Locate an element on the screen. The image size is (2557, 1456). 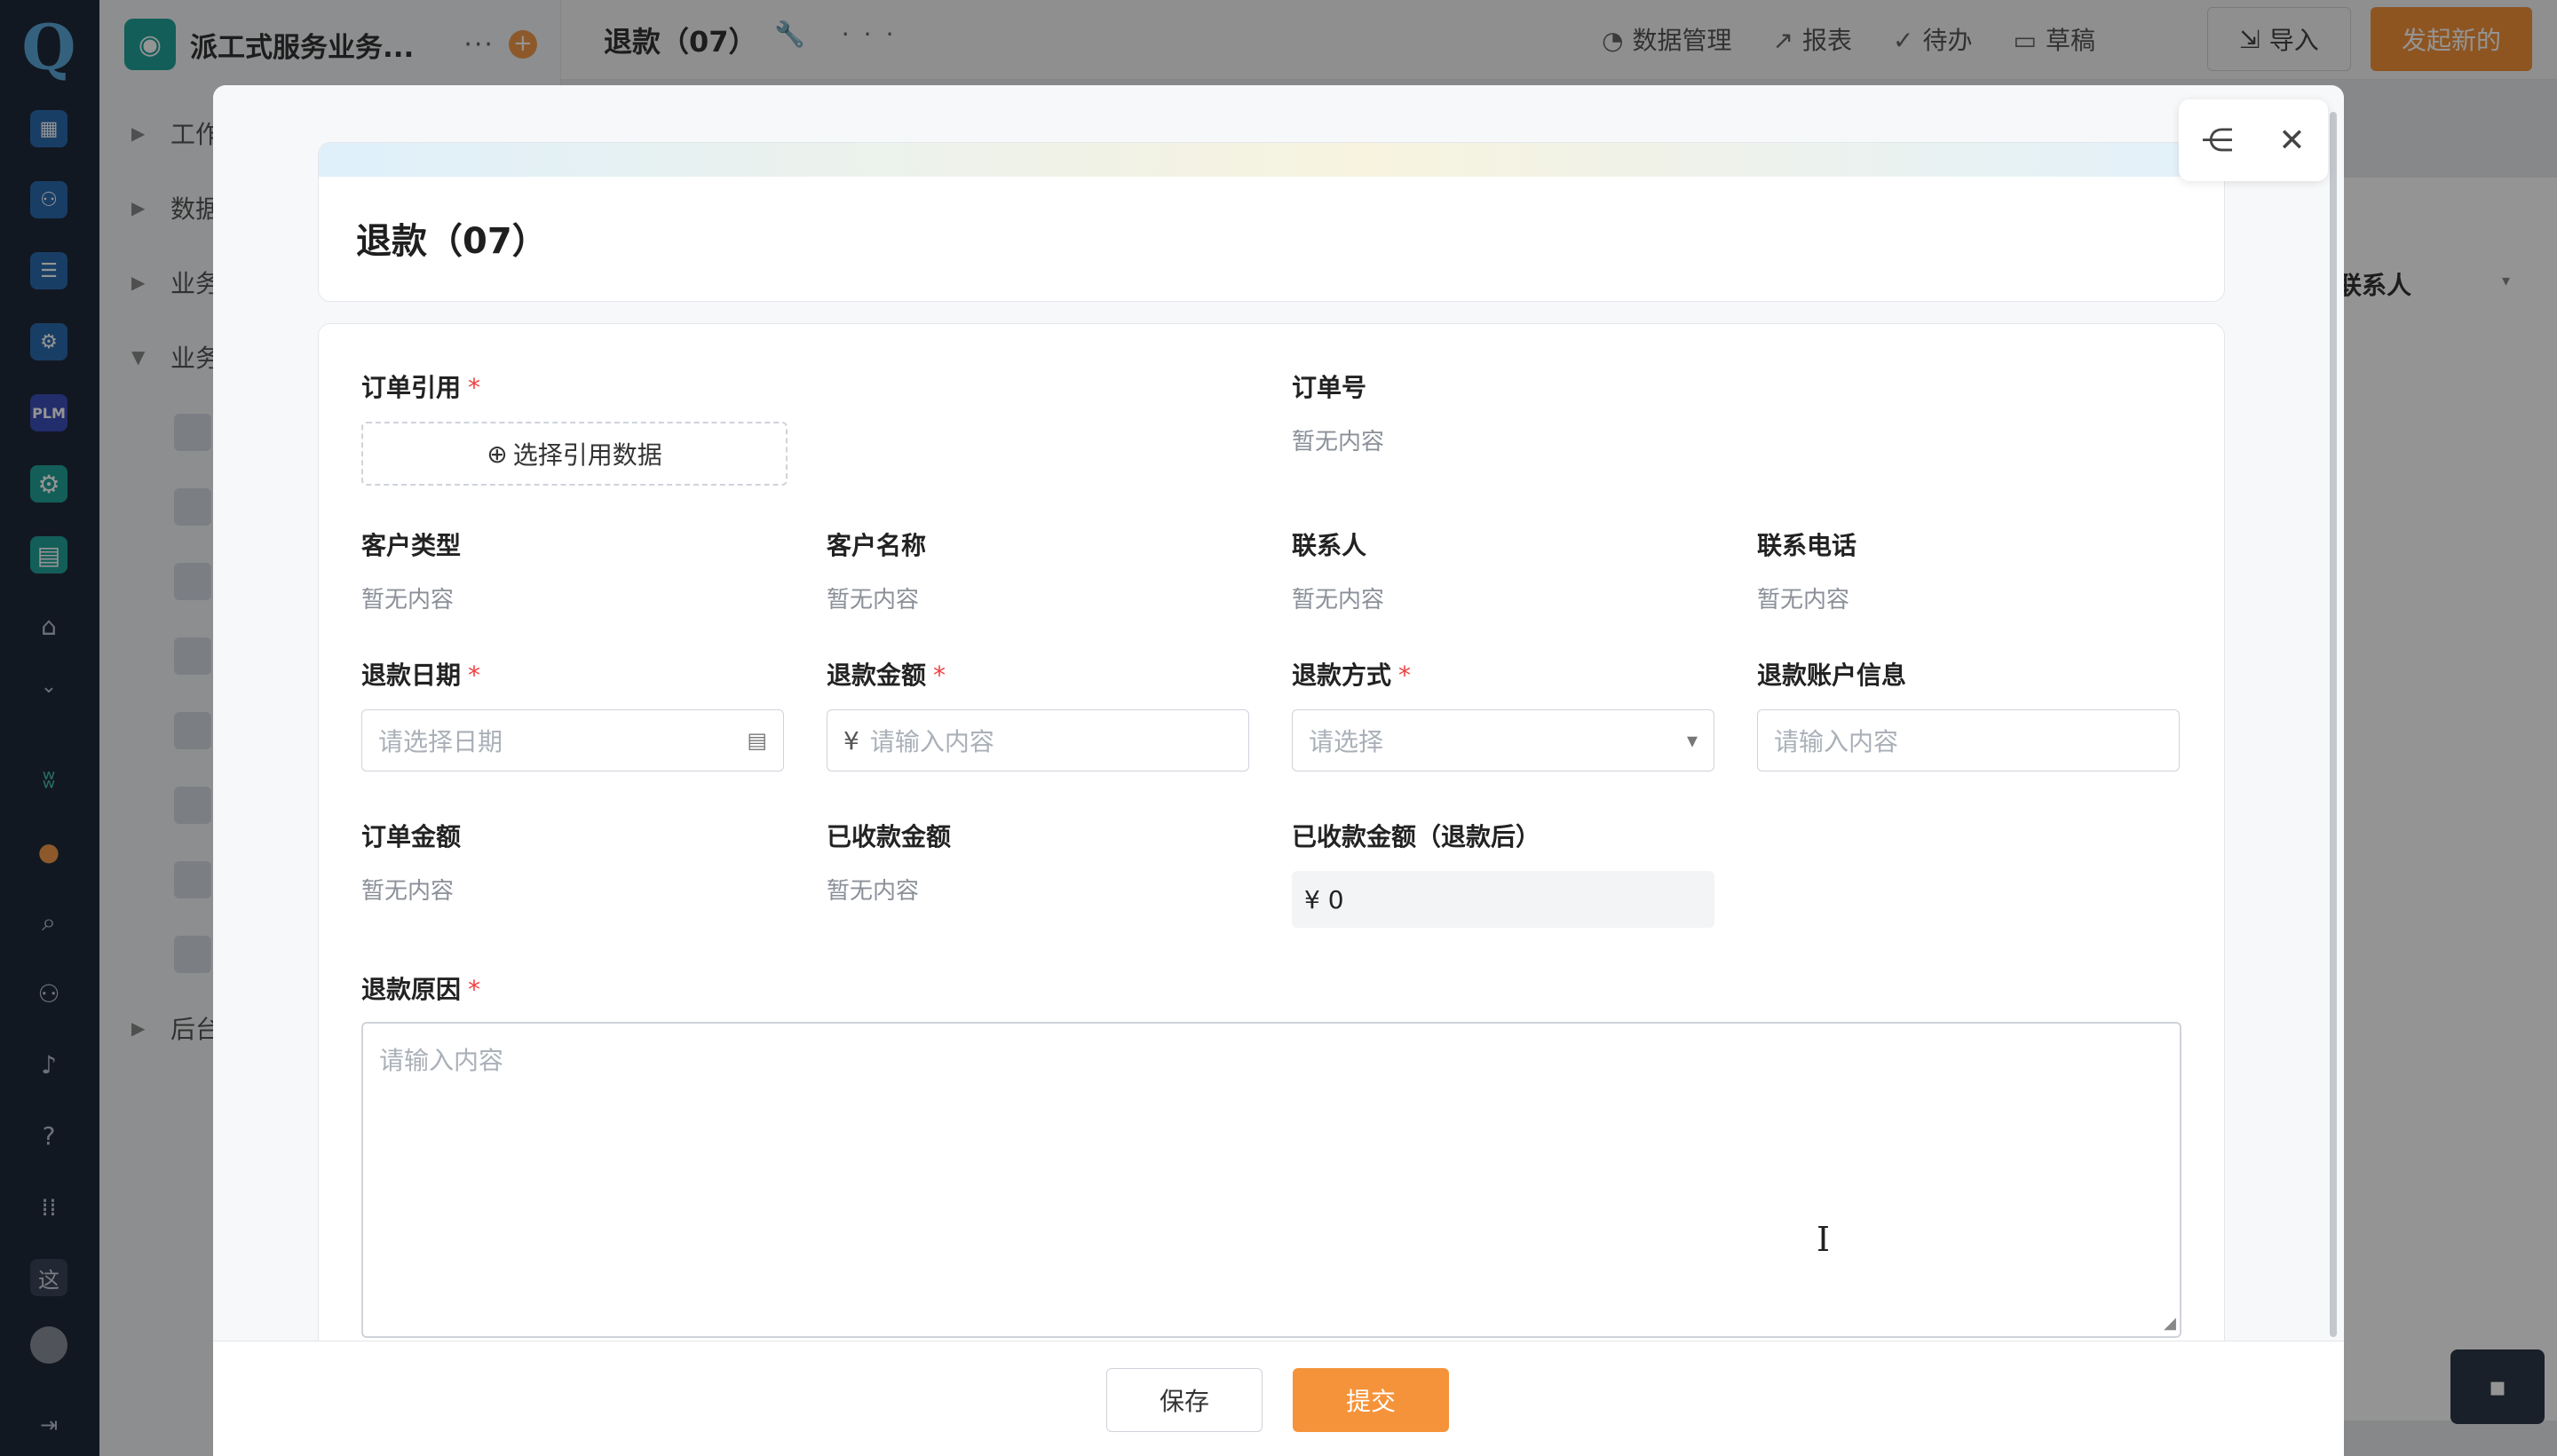
field-label: 已收款金额 is located at coordinates (889, 836).